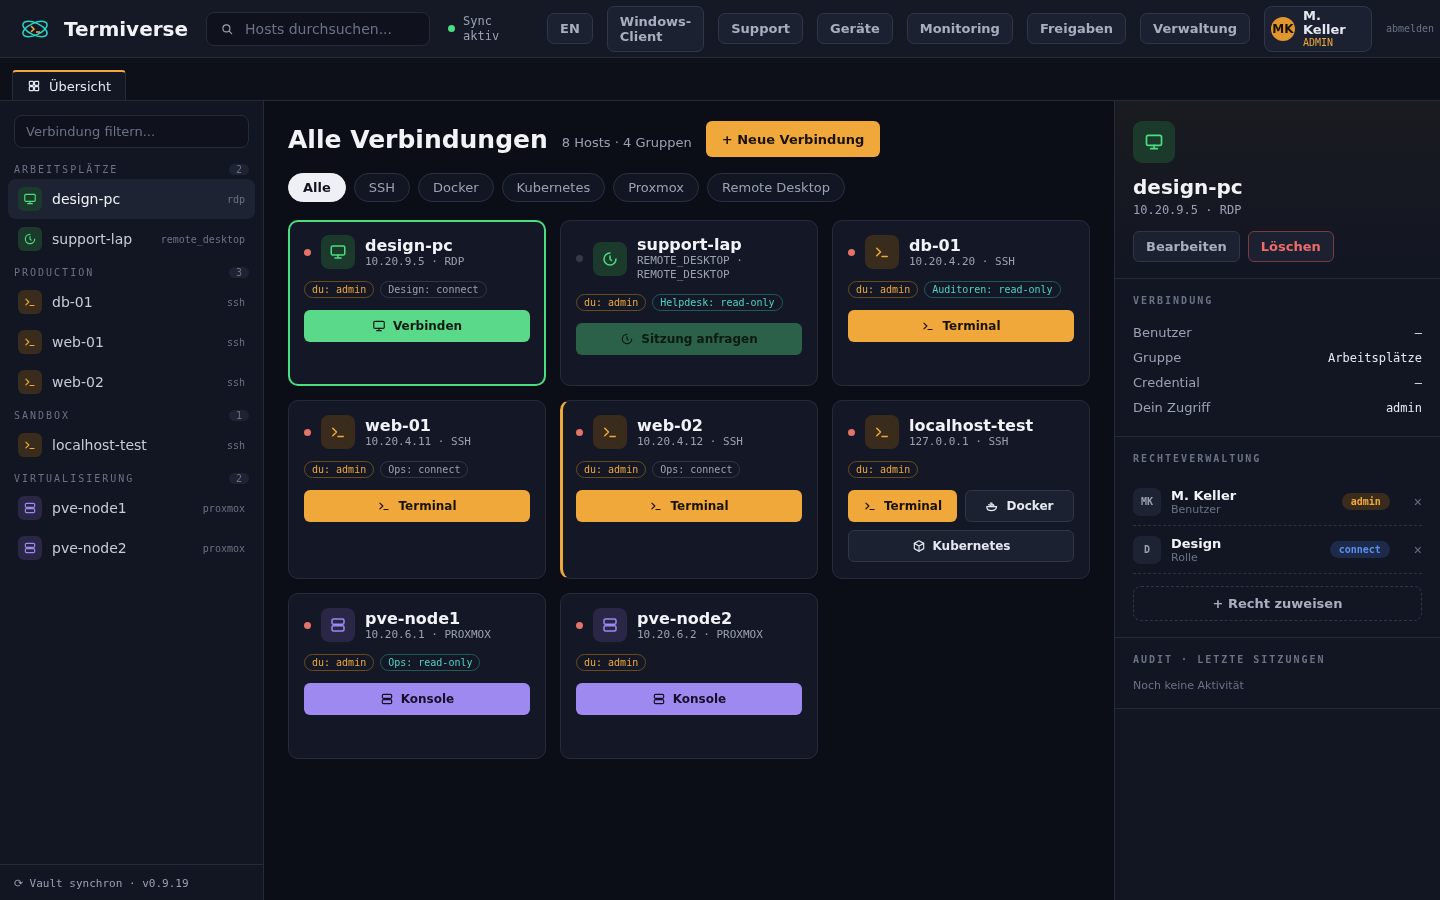 The width and height of the screenshot is (1440, 900). Describe the element at coordinates (1282, 28) in the screenshot. I see `user-avatar: MK` at that location.